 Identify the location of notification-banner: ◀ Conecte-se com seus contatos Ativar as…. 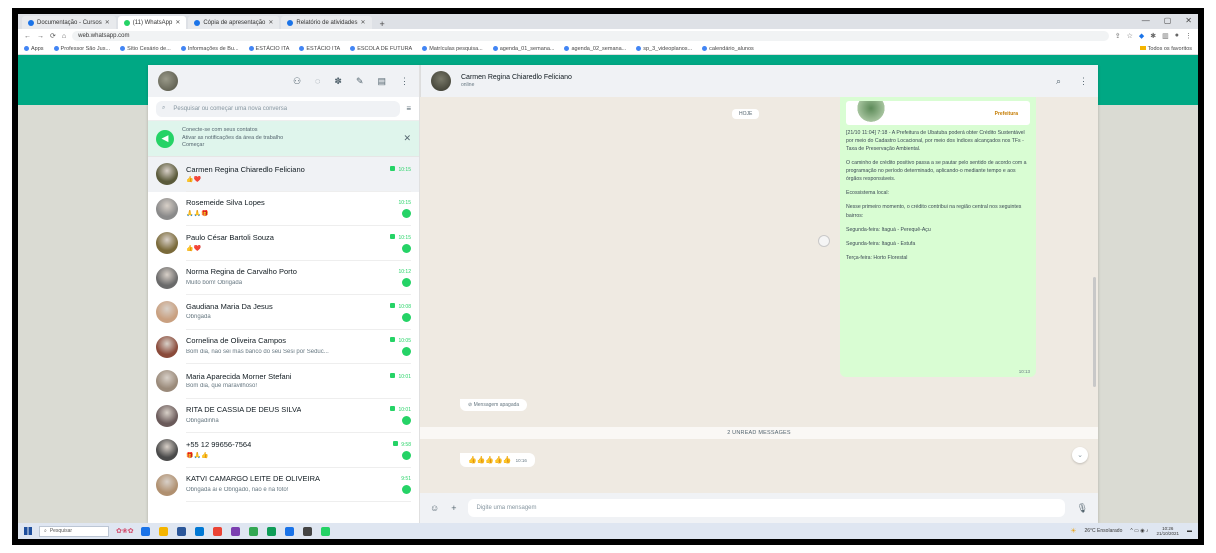
(283, 139).